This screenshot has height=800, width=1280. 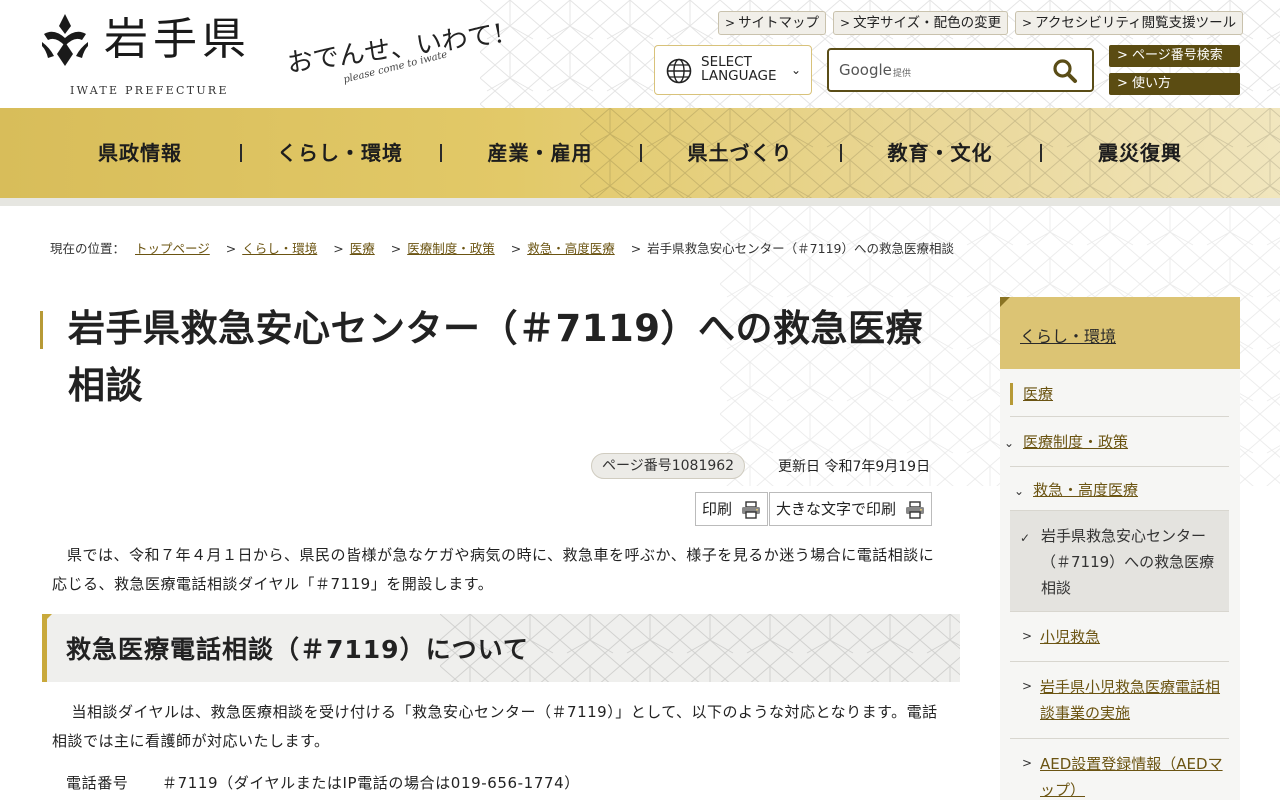 What do you see at coordinates (451, 248) in the screenshot?
I see `breadcrumb-link-medical-policy: 医療制度・政策` at bounding box center [451, 248].